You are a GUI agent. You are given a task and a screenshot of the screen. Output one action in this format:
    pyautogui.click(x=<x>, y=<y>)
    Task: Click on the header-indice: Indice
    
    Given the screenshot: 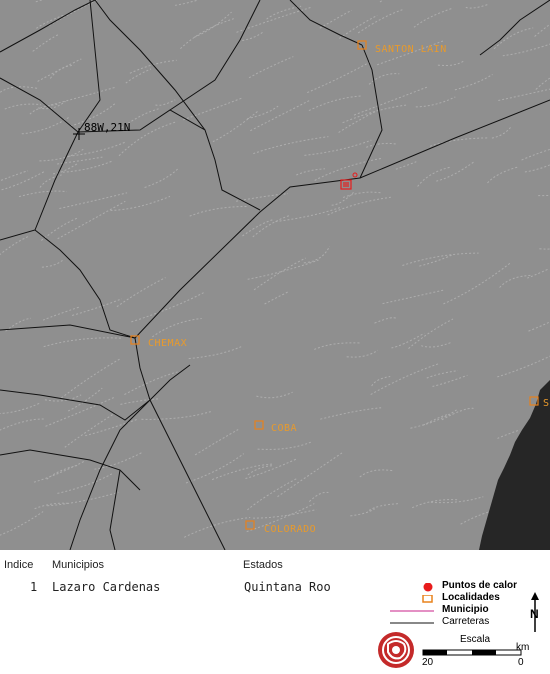 What is the action you would take?
    pyautogui.click(x=18, y=565)
    